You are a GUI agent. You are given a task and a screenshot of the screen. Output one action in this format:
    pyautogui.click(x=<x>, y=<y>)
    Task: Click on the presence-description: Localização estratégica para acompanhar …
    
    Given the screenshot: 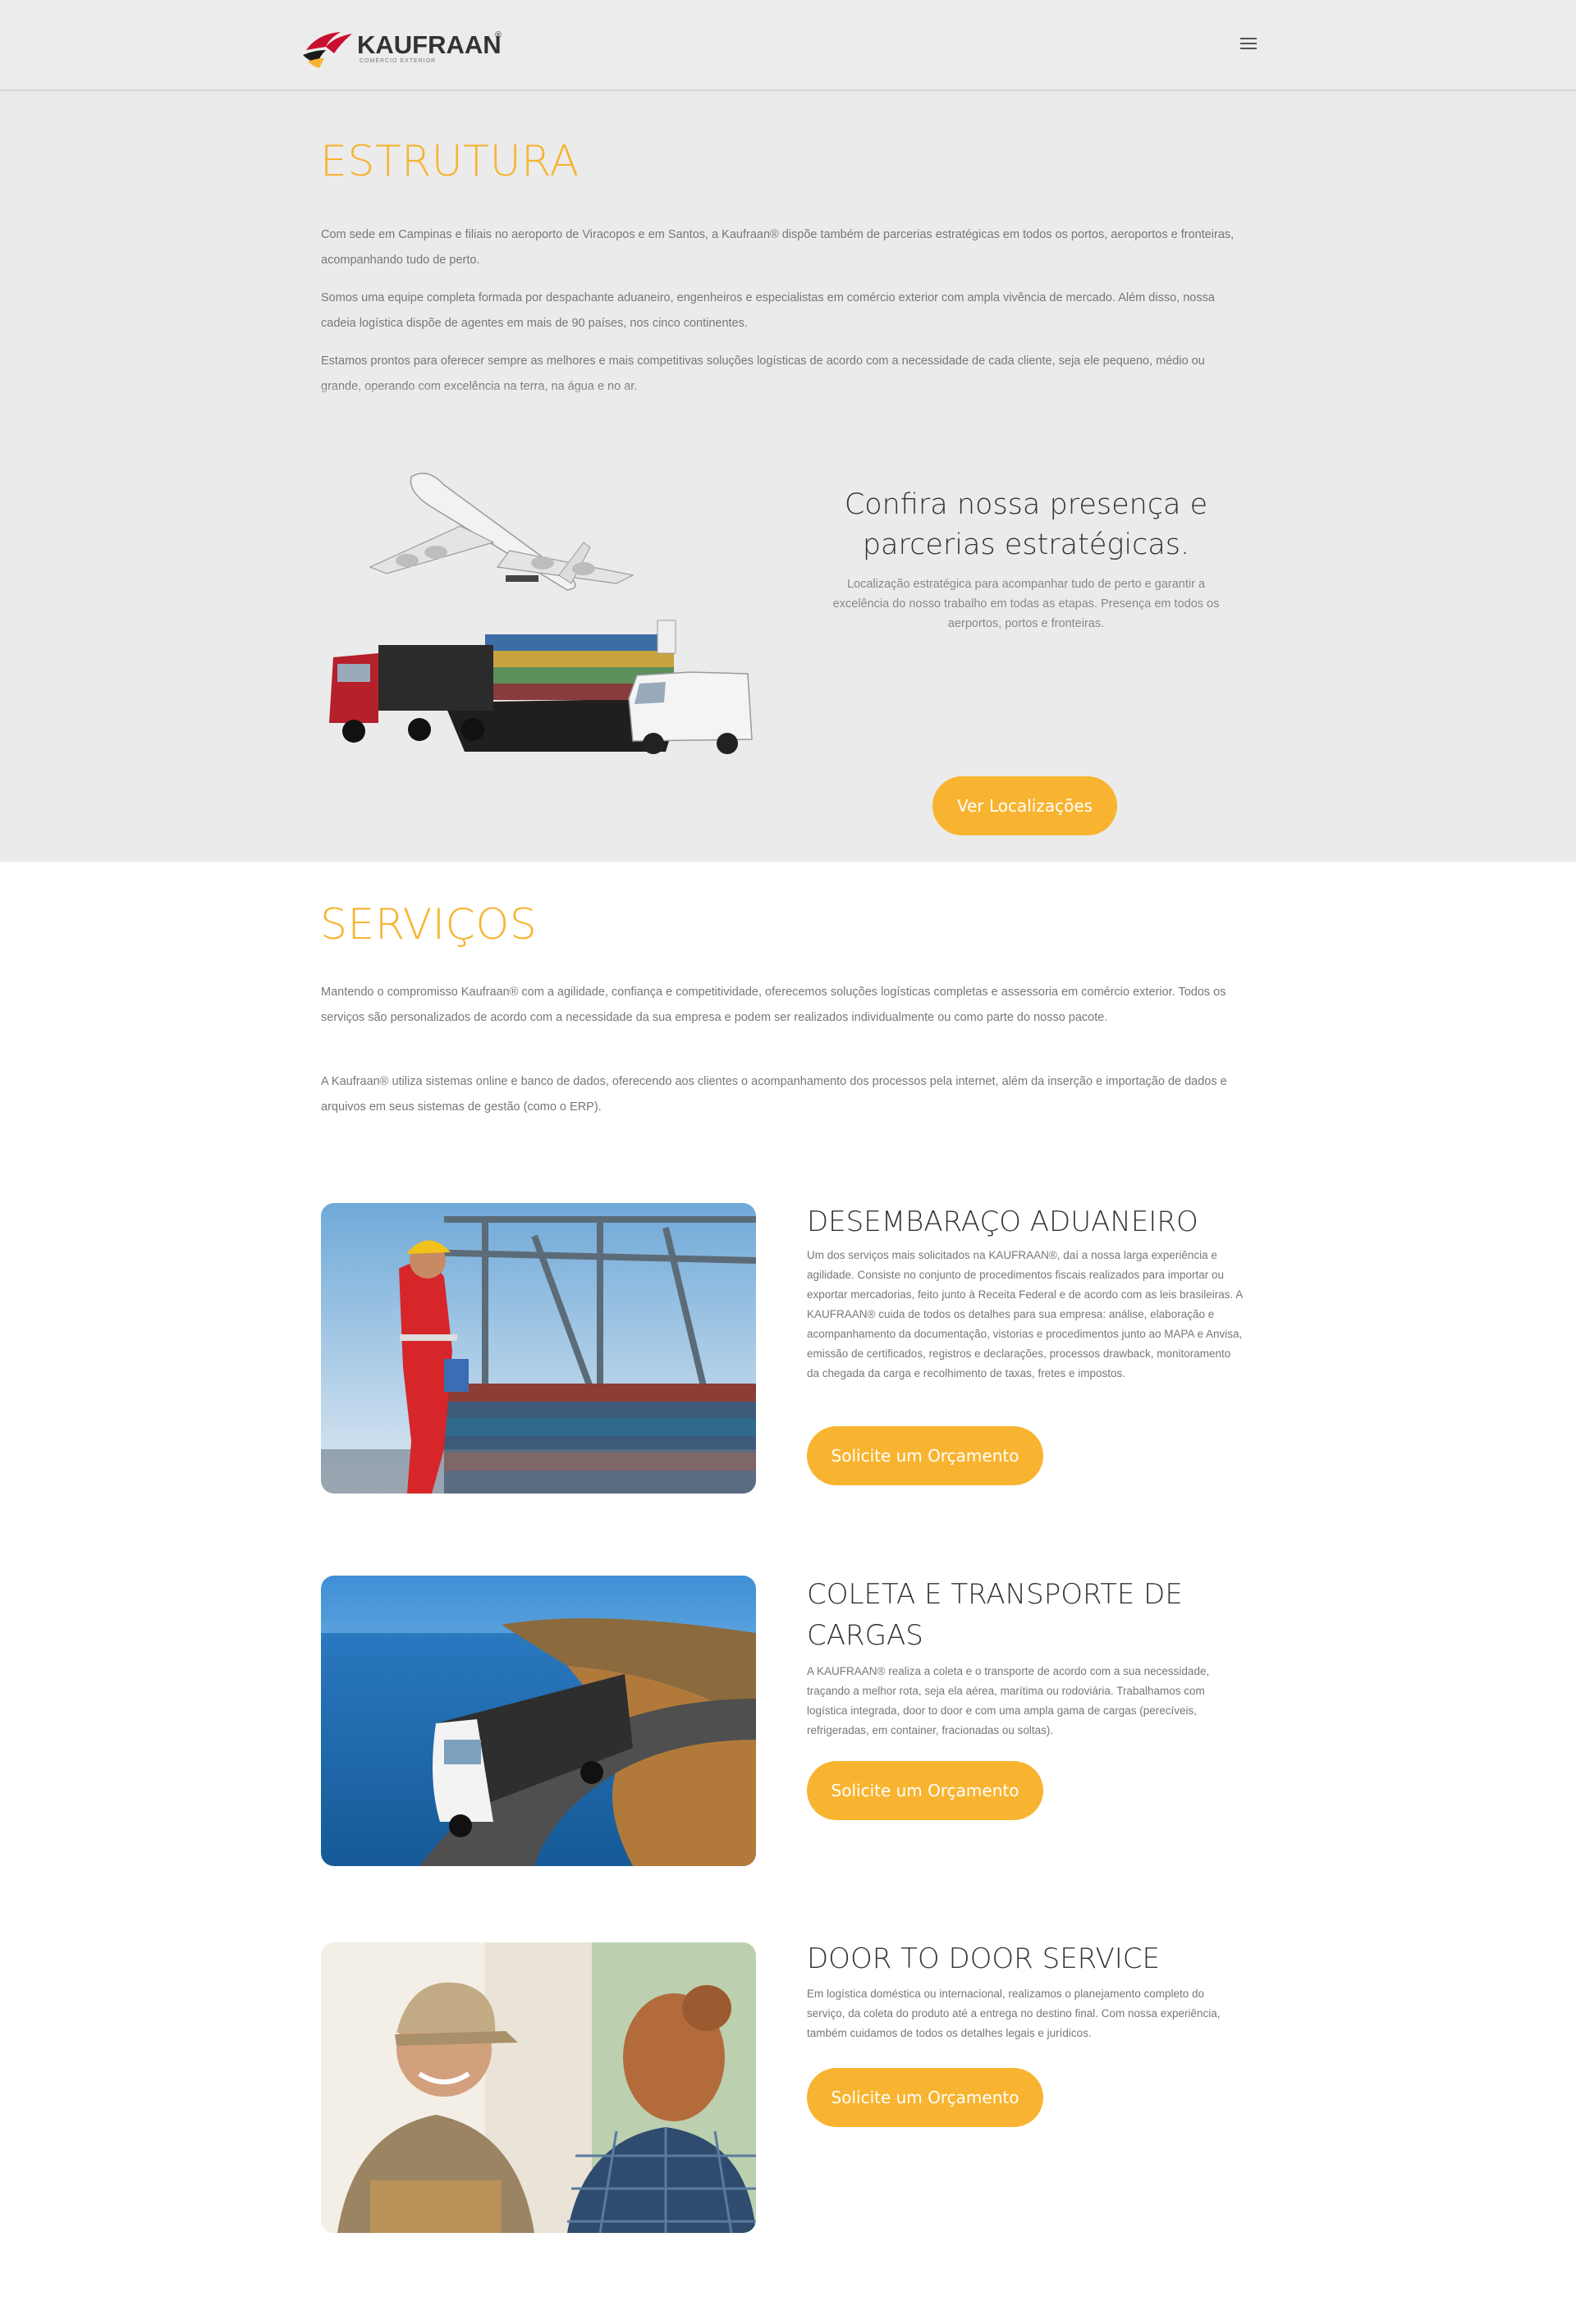 What is the action you would take?
    pyautogui.click(x=1026, y=604)
    